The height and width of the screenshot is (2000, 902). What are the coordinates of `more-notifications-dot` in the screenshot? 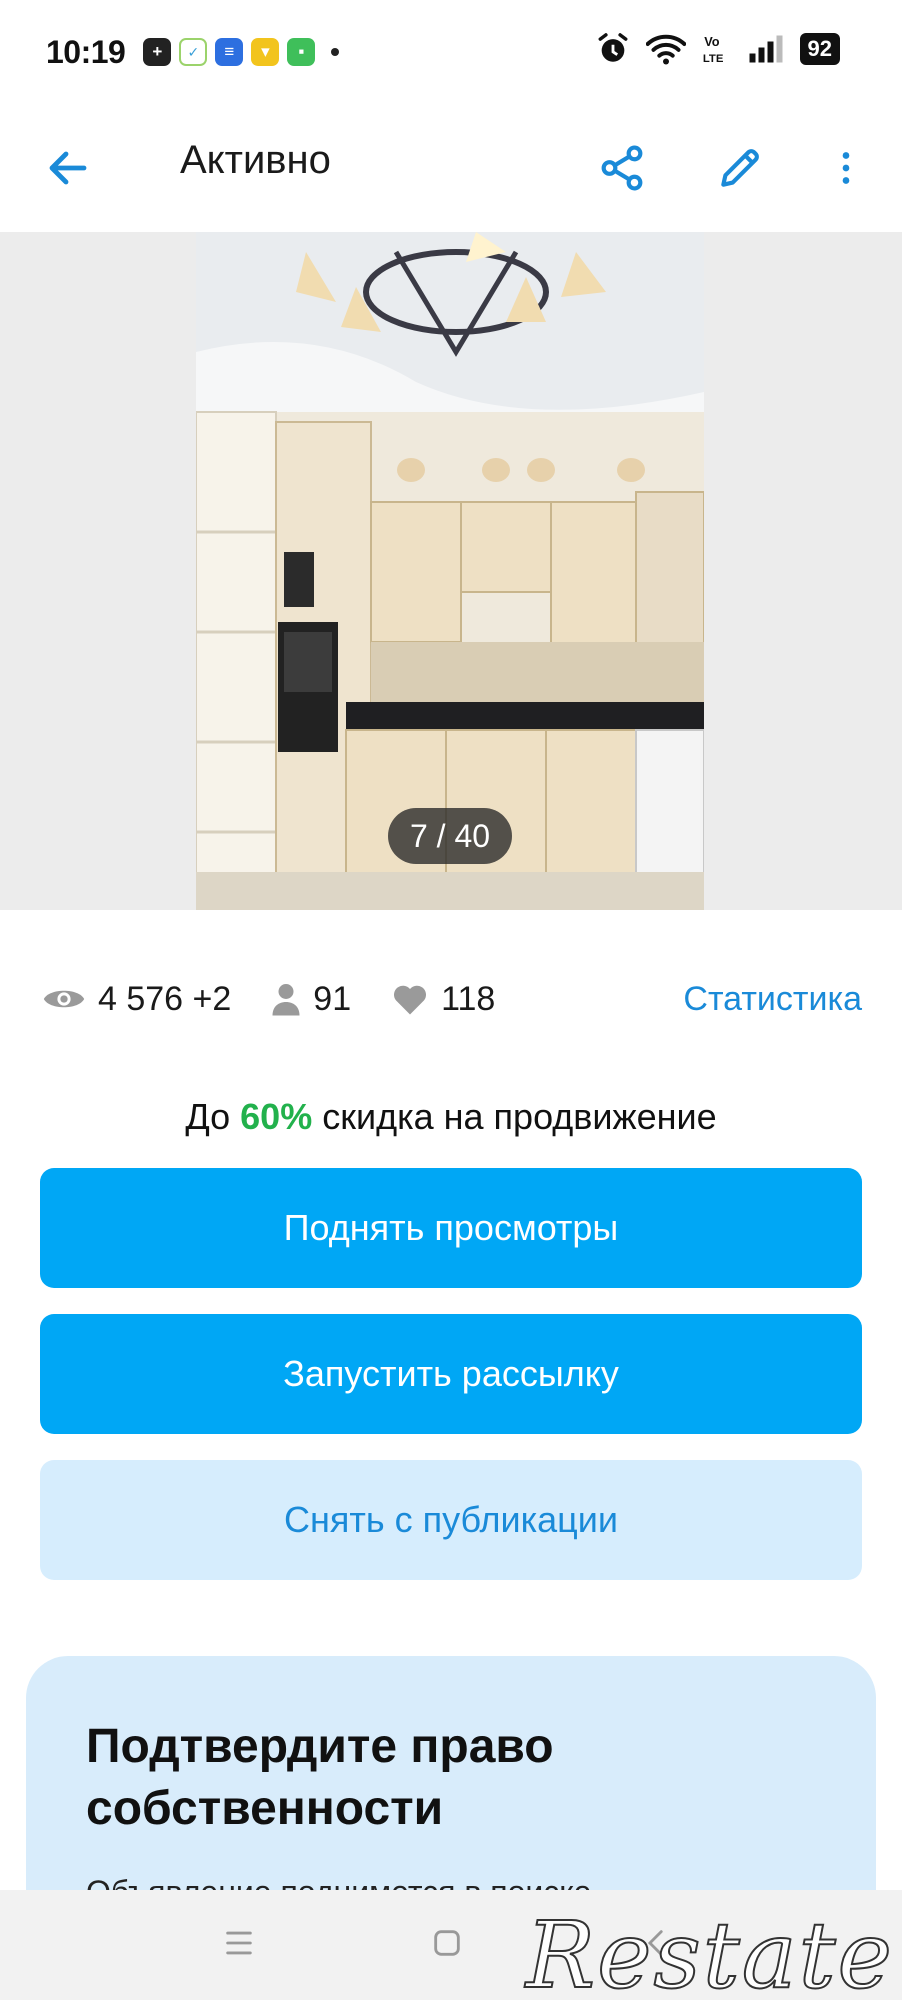 It's located at (335, 52).